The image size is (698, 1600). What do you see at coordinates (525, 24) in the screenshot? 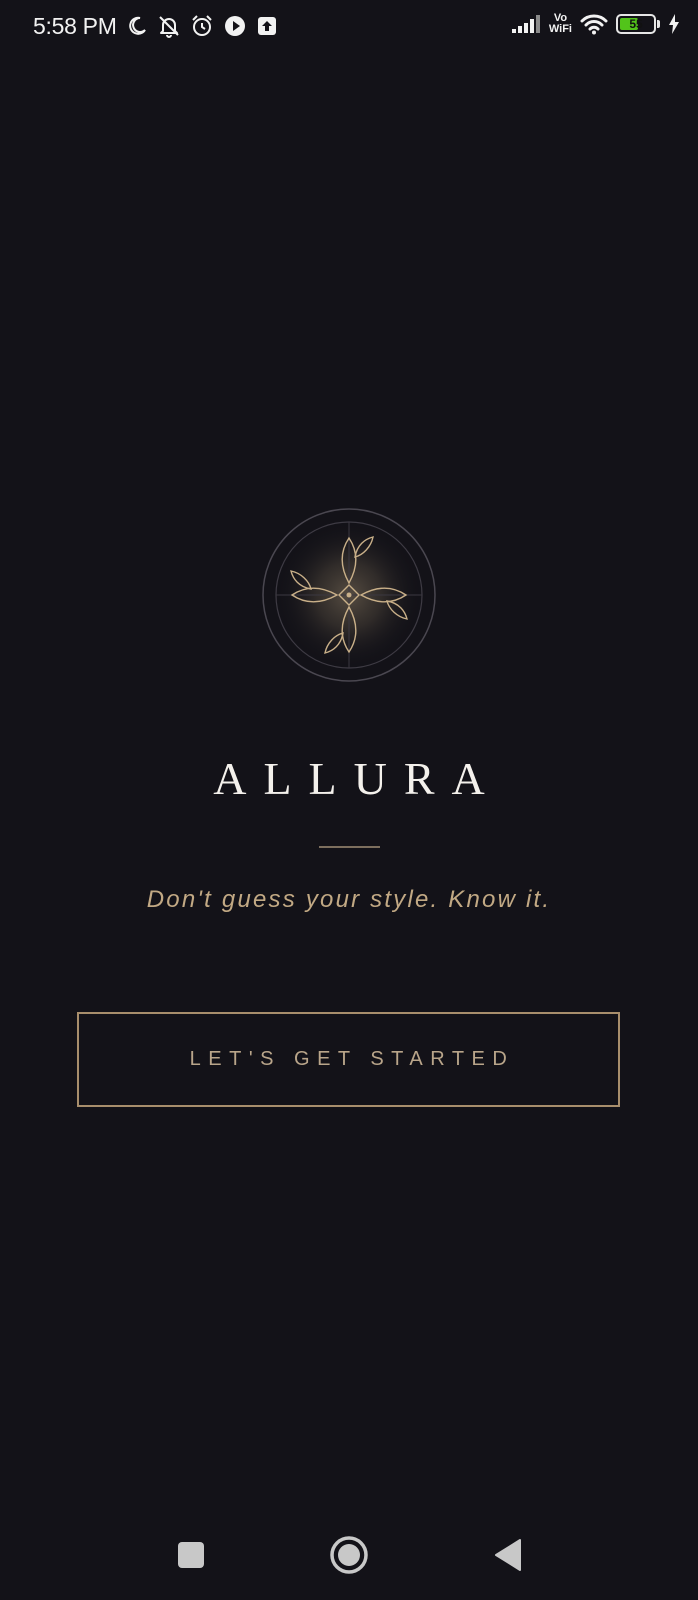
I see `signal-icon` at bounding box center [525, 24].